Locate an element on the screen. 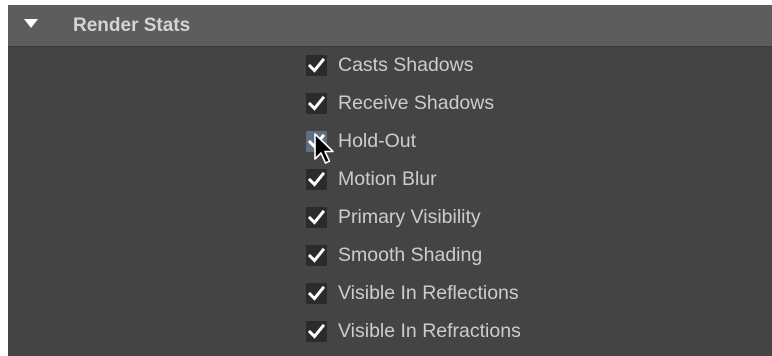  section-header: Render Stats is located at coordinates (390, 26).